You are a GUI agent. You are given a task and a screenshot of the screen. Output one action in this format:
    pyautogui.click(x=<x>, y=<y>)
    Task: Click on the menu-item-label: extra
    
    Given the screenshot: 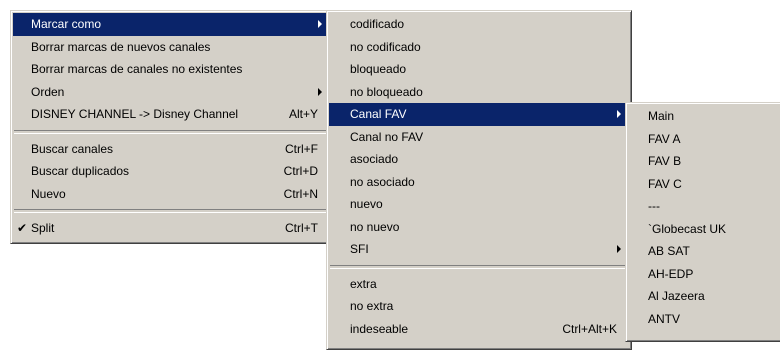 What is the action you would take?
    pyautogui.click(x=363, y=283)
    